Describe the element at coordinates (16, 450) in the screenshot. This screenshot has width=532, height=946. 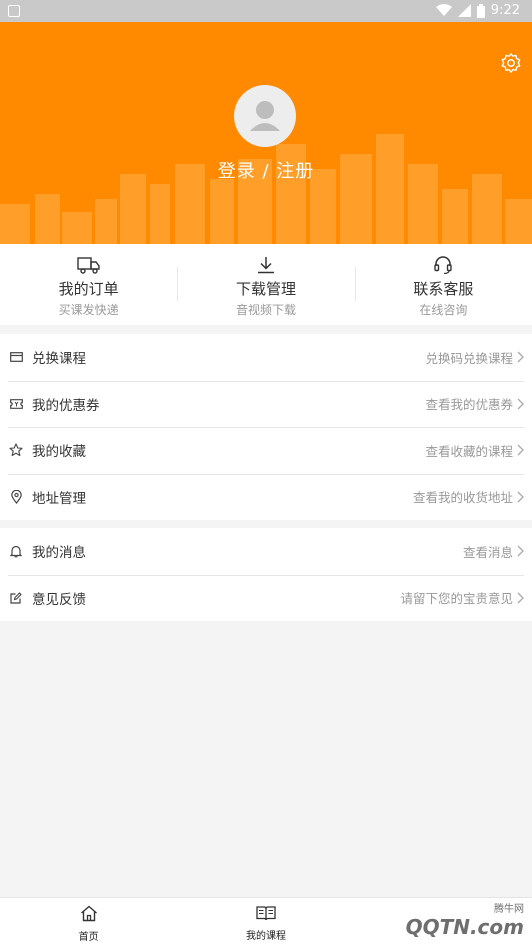
I see `star-icon` at that location.